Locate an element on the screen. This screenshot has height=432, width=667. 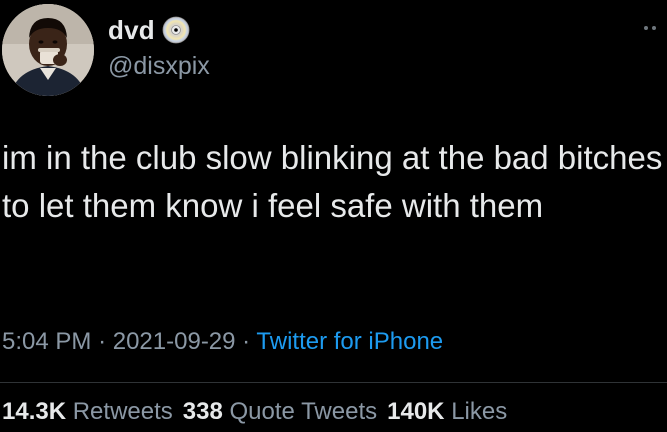
author-name-row: dvd is located at coordinates (149, 30).